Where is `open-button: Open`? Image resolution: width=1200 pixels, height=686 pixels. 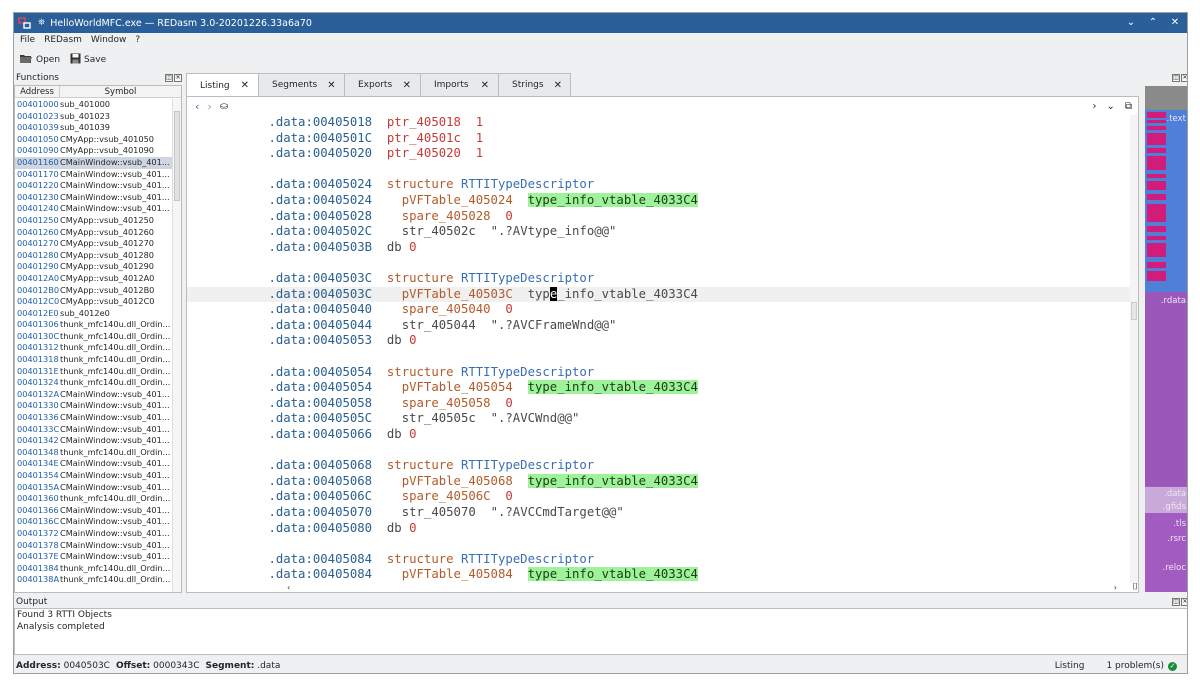 open-button: Open is located at coordinates (39, 60).